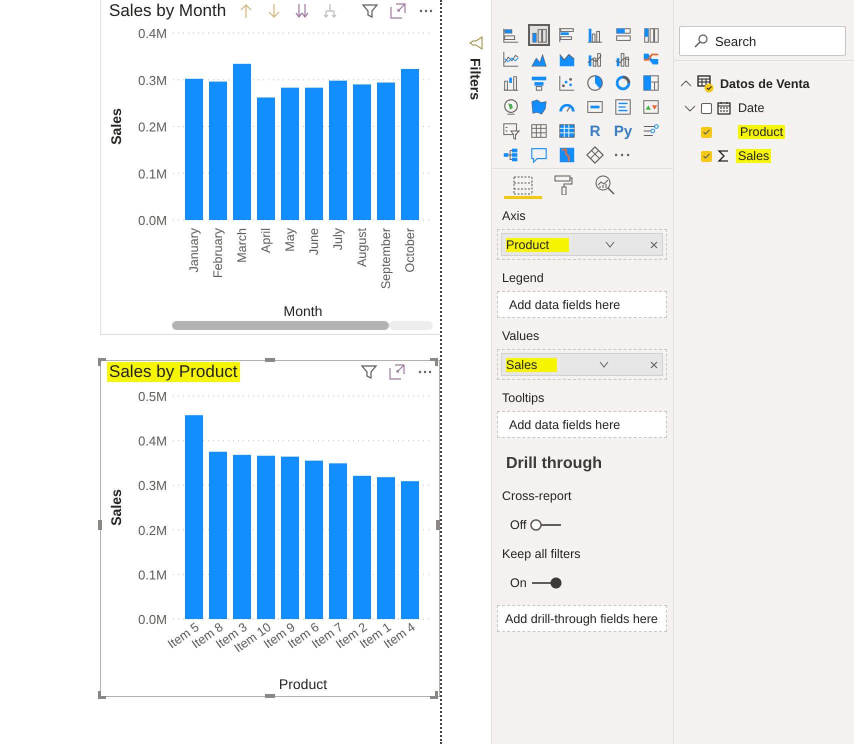  What do you see at coordinates (523, 185) in the screenshot?
I see `fields-icon` at bounding box center [523, 185].